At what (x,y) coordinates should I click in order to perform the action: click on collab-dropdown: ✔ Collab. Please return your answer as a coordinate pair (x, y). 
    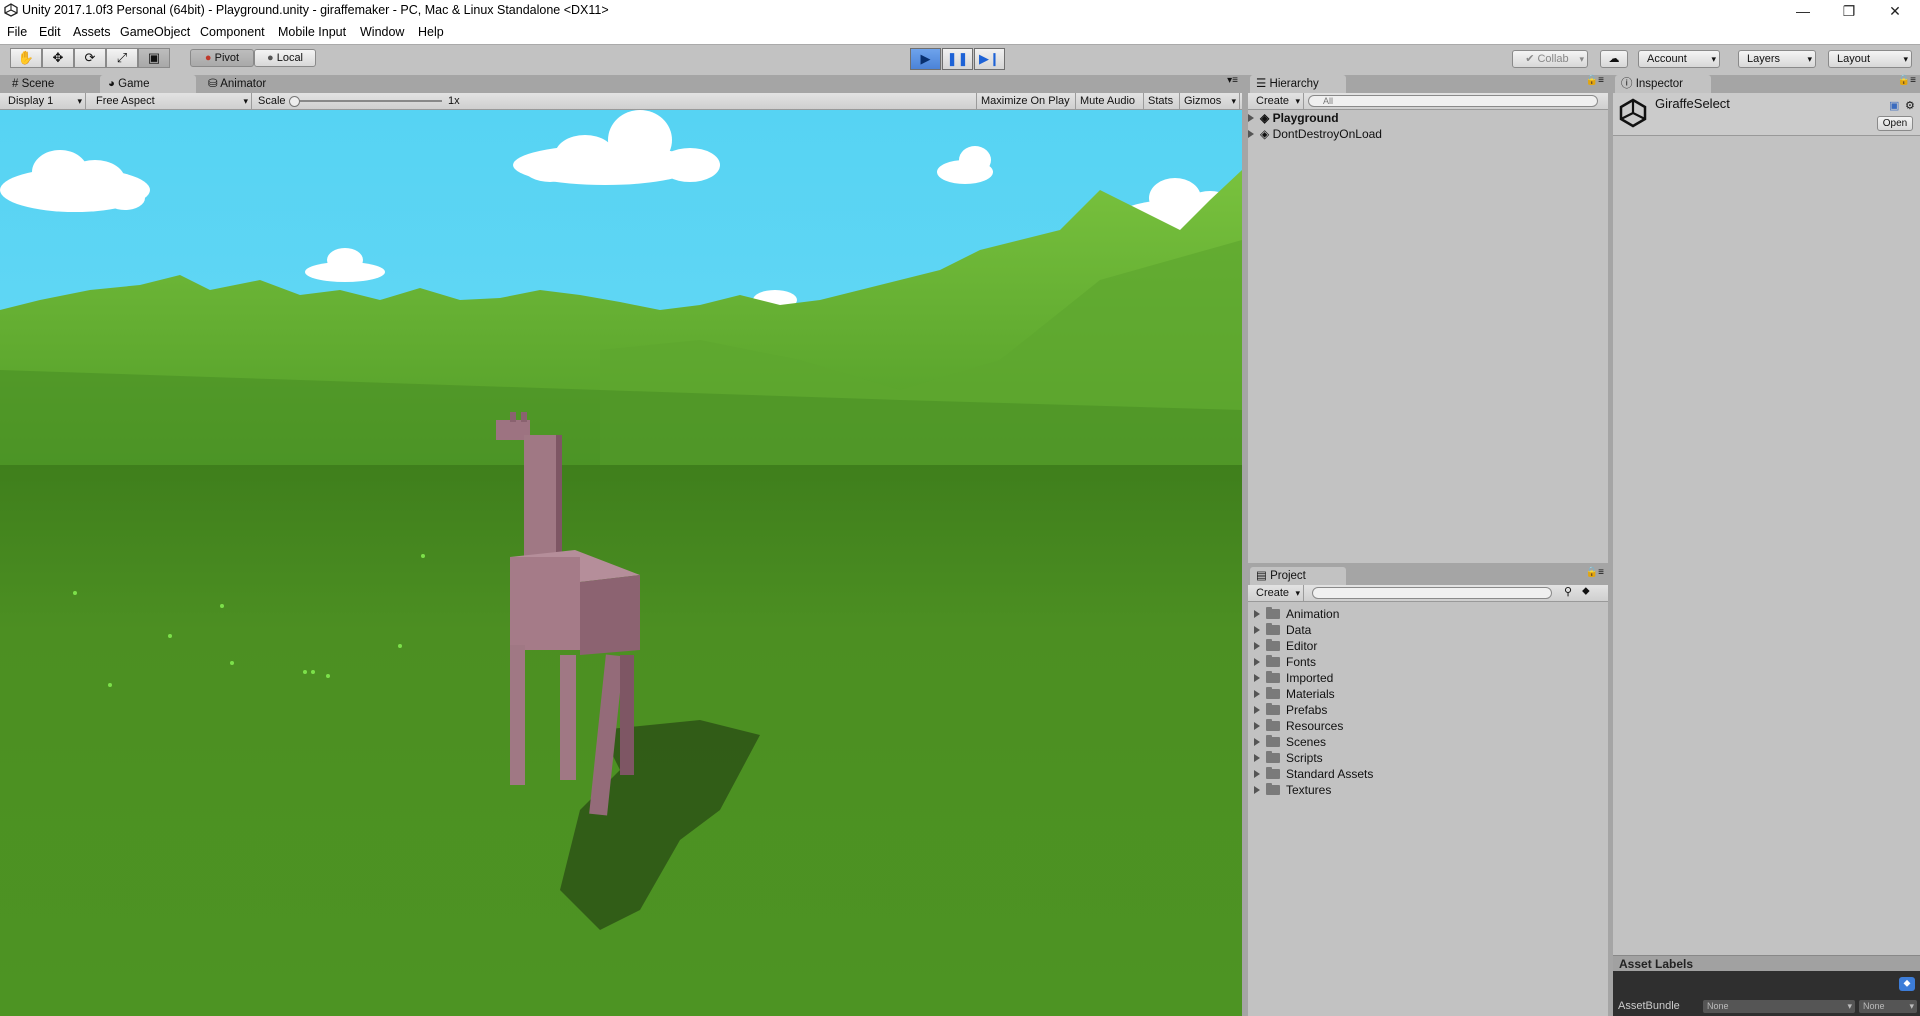
    Looking at the image, I should click on (1550, 59).